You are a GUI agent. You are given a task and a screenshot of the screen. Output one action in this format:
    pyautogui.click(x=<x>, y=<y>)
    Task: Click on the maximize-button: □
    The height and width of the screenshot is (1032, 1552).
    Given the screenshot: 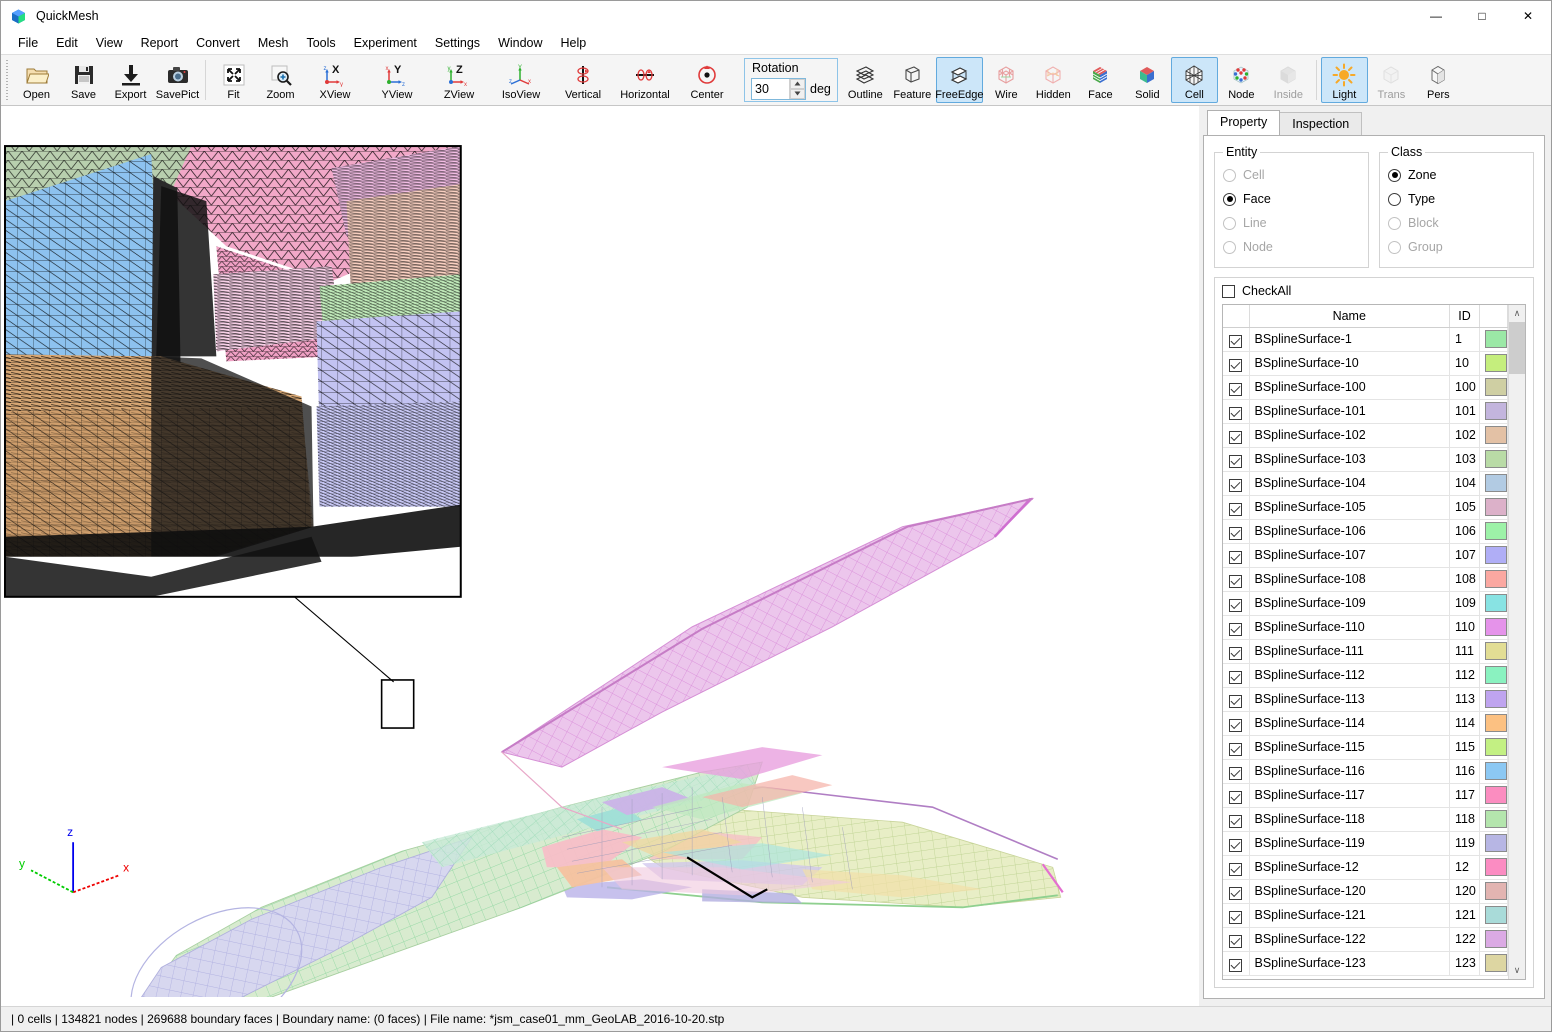 What is the action you would take?
    pyautogui.click(x=1482, y=16)
    